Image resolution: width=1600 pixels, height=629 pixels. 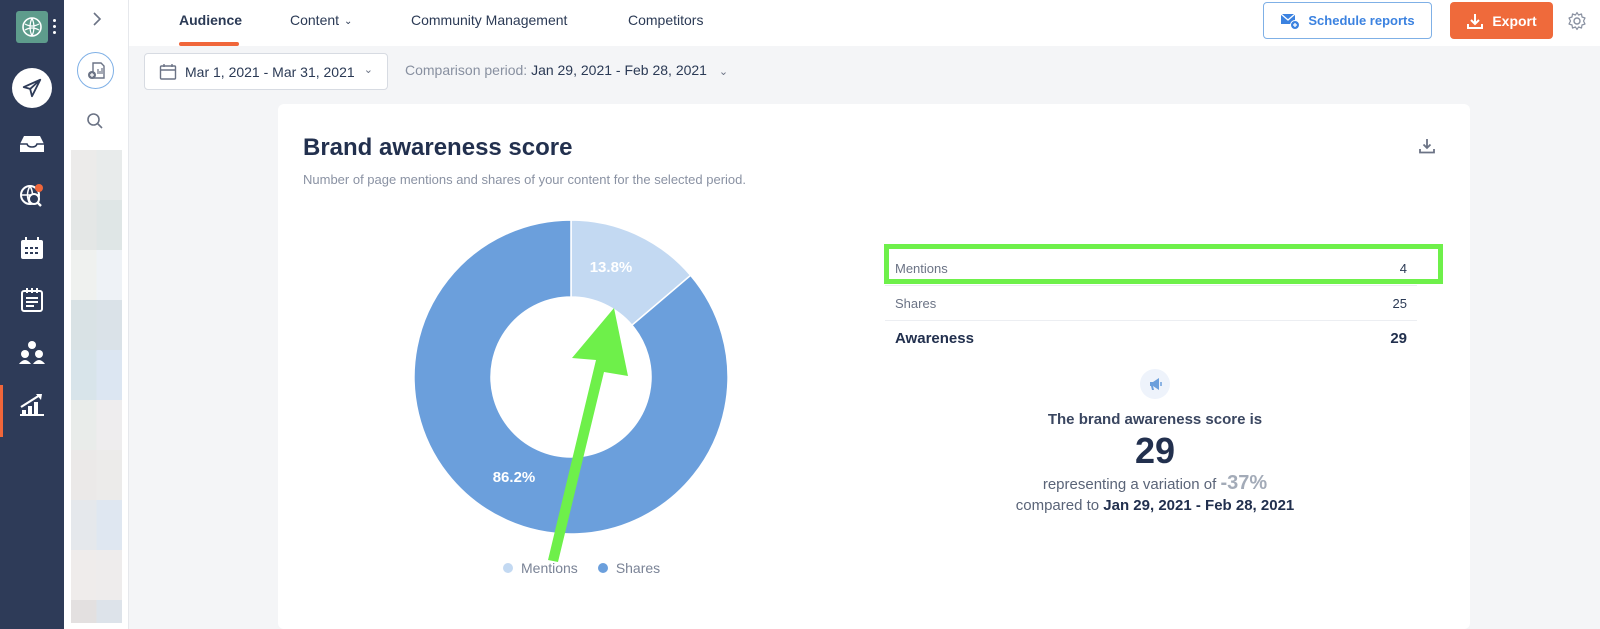 What do you see at coordinates (508, 568) in the screenshot?
I see `legend-dot-mentions` at bounding box center [508, 568].